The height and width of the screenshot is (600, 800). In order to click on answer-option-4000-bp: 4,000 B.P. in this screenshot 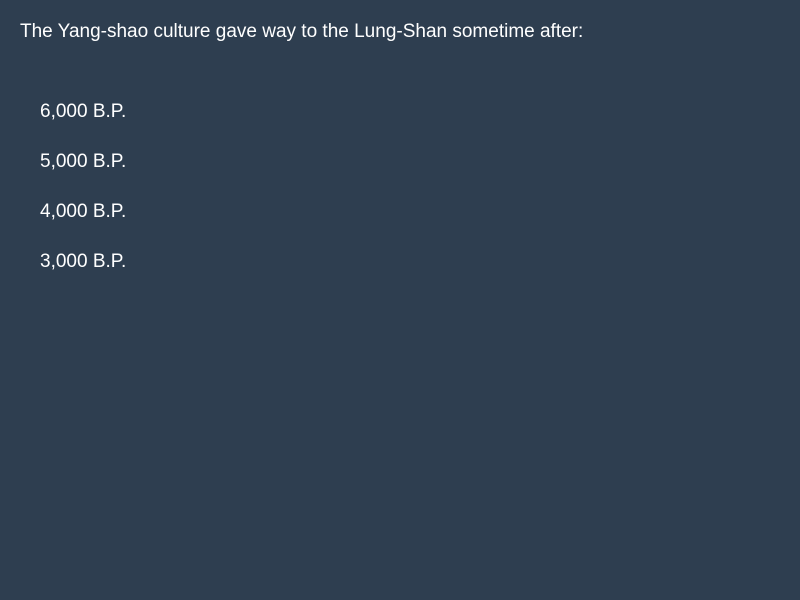, I will do `click(83, 225)`.